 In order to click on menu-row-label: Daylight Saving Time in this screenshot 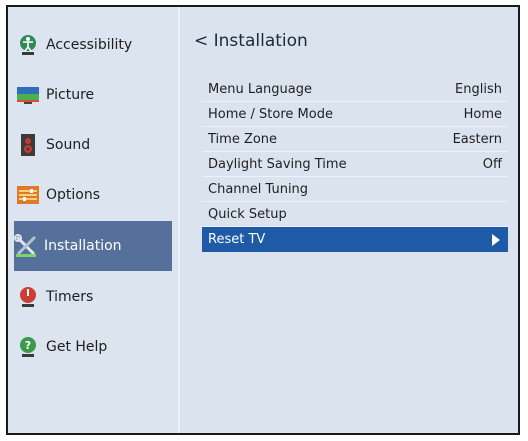, I will do `click(277, 164)`.